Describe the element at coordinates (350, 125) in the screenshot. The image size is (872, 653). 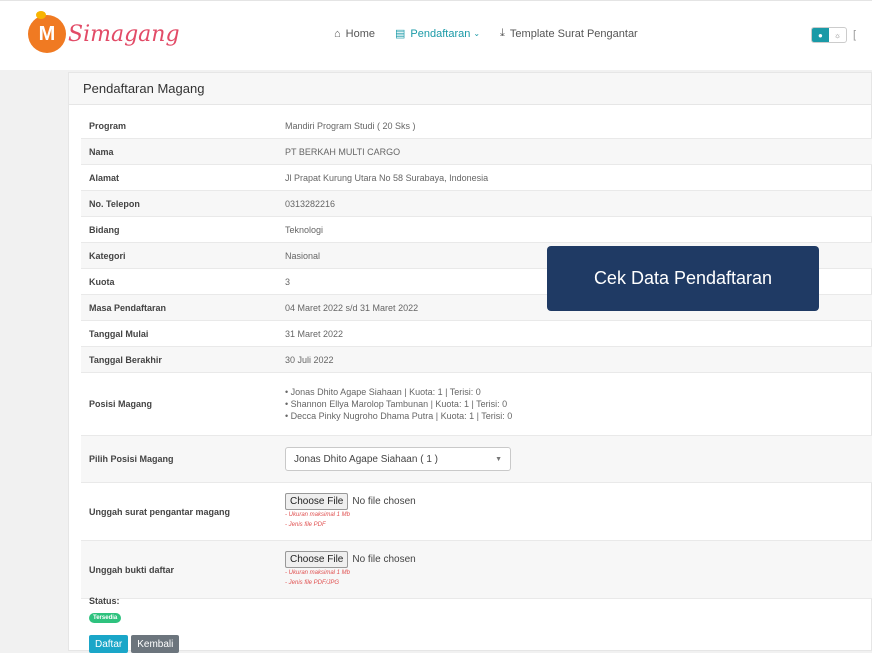
I see `row-value: Mandiri Program Studi ( 20 Sks )` at that location.